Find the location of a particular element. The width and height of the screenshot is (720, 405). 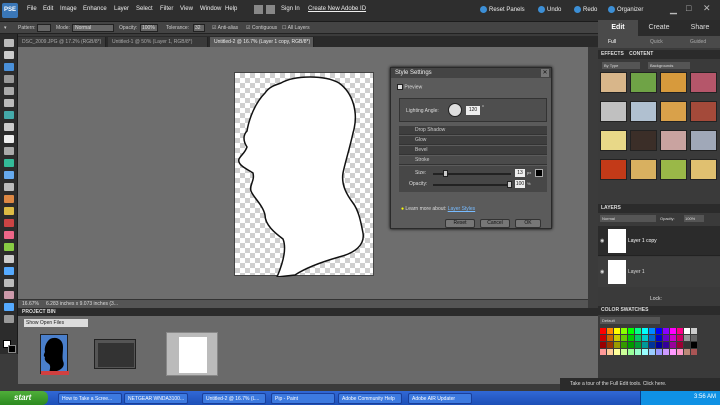

marquee-tool-icon is located at coordinates (9, 91).